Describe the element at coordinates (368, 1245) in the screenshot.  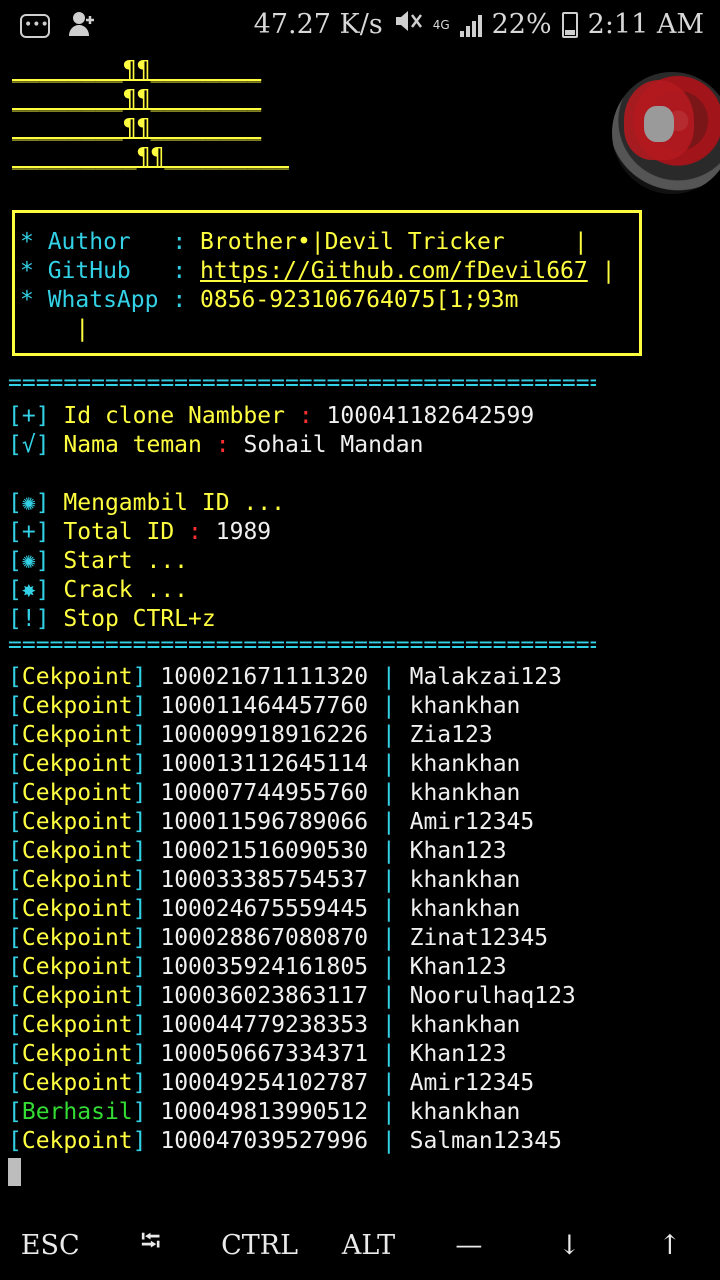
I see `alt-key: ALT` at that location.